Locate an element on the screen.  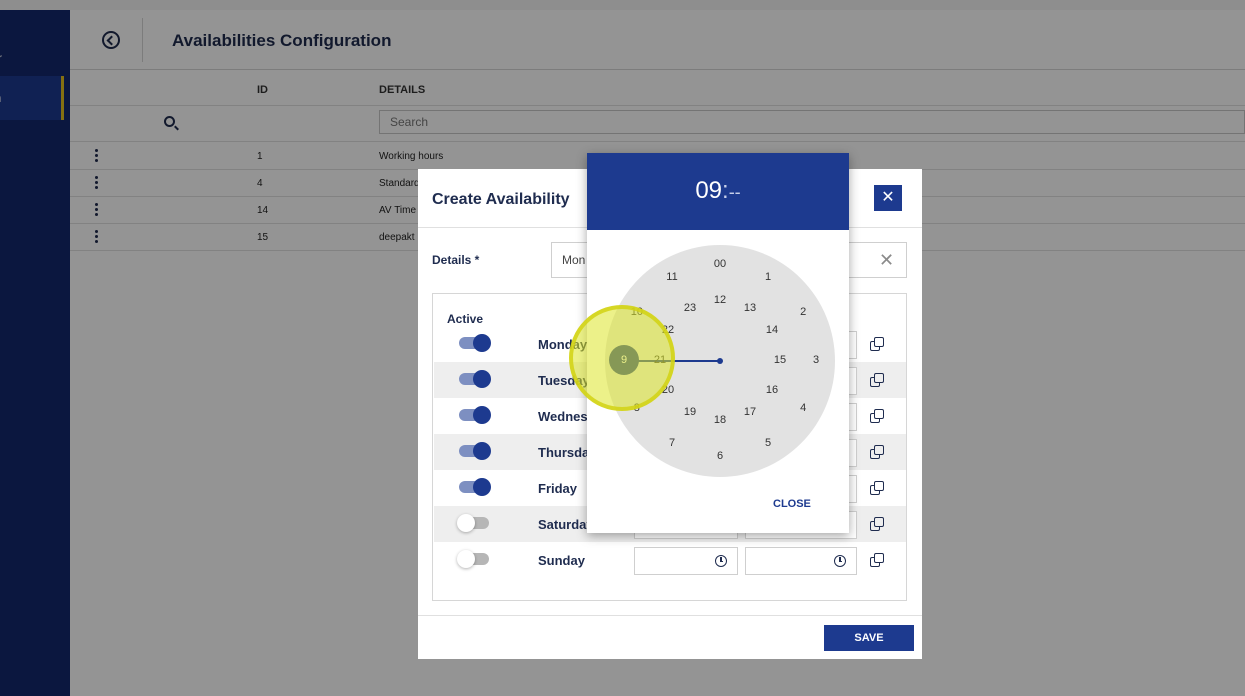
hour-number: 00 is located at coordinates (720, 264).